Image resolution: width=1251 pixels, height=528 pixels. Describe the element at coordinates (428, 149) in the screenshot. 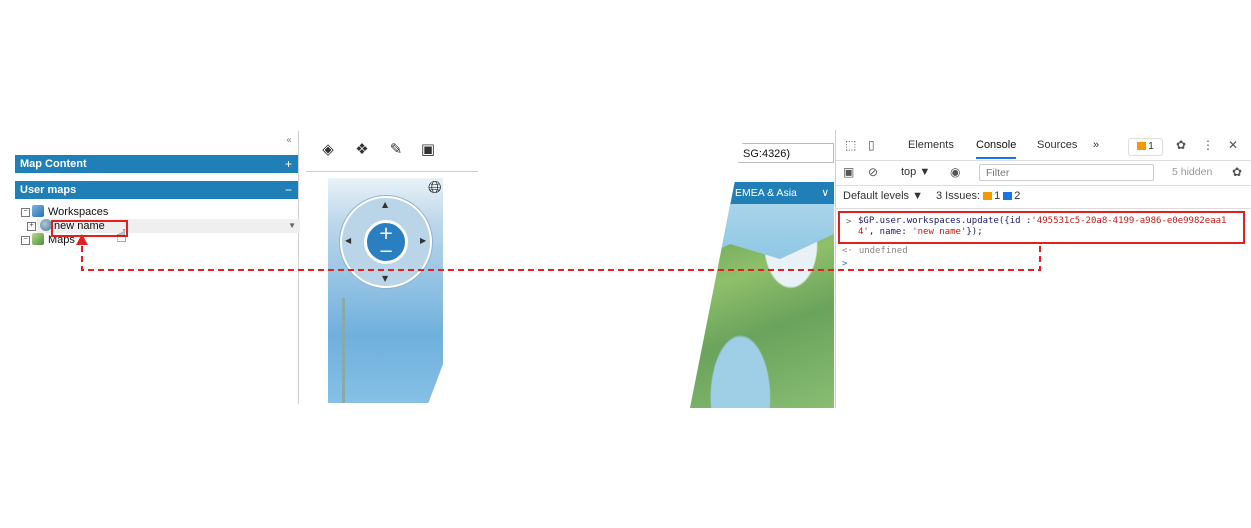

I see `export-icon: ▣` at that location.